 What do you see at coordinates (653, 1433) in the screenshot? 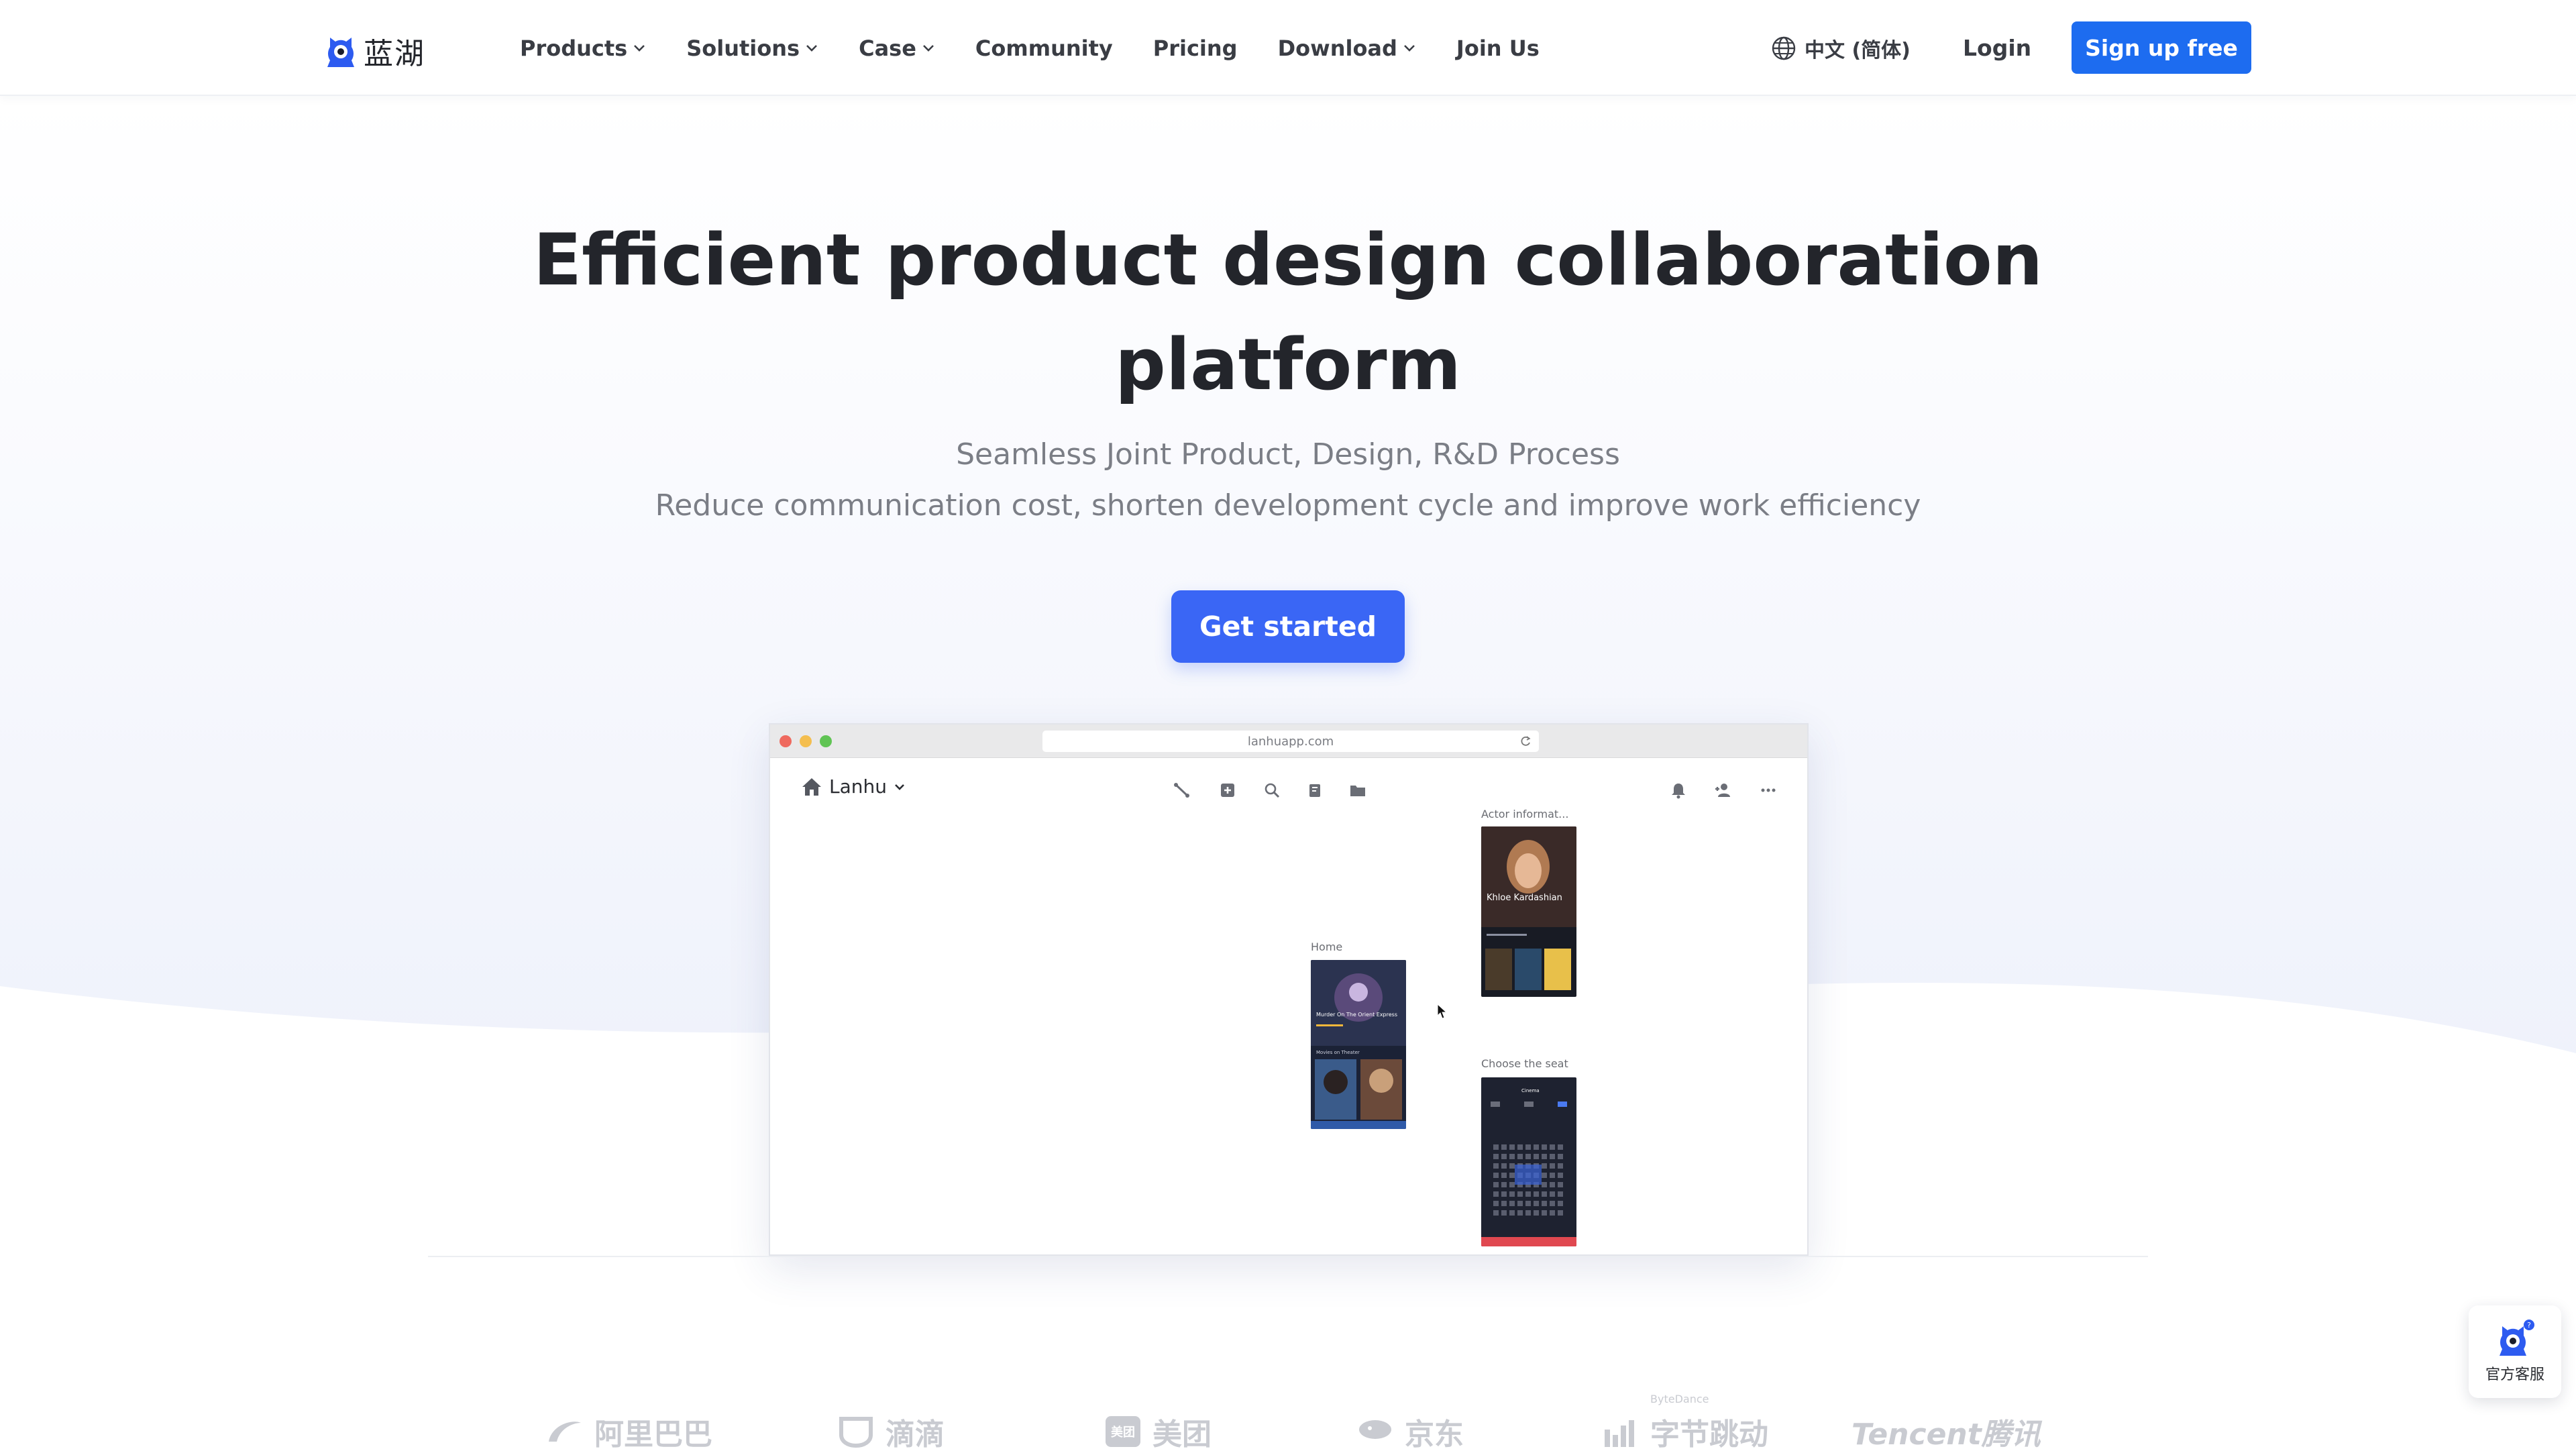
I see `brand-name: 阿里巴巴` at bounding box center [653, 1433].